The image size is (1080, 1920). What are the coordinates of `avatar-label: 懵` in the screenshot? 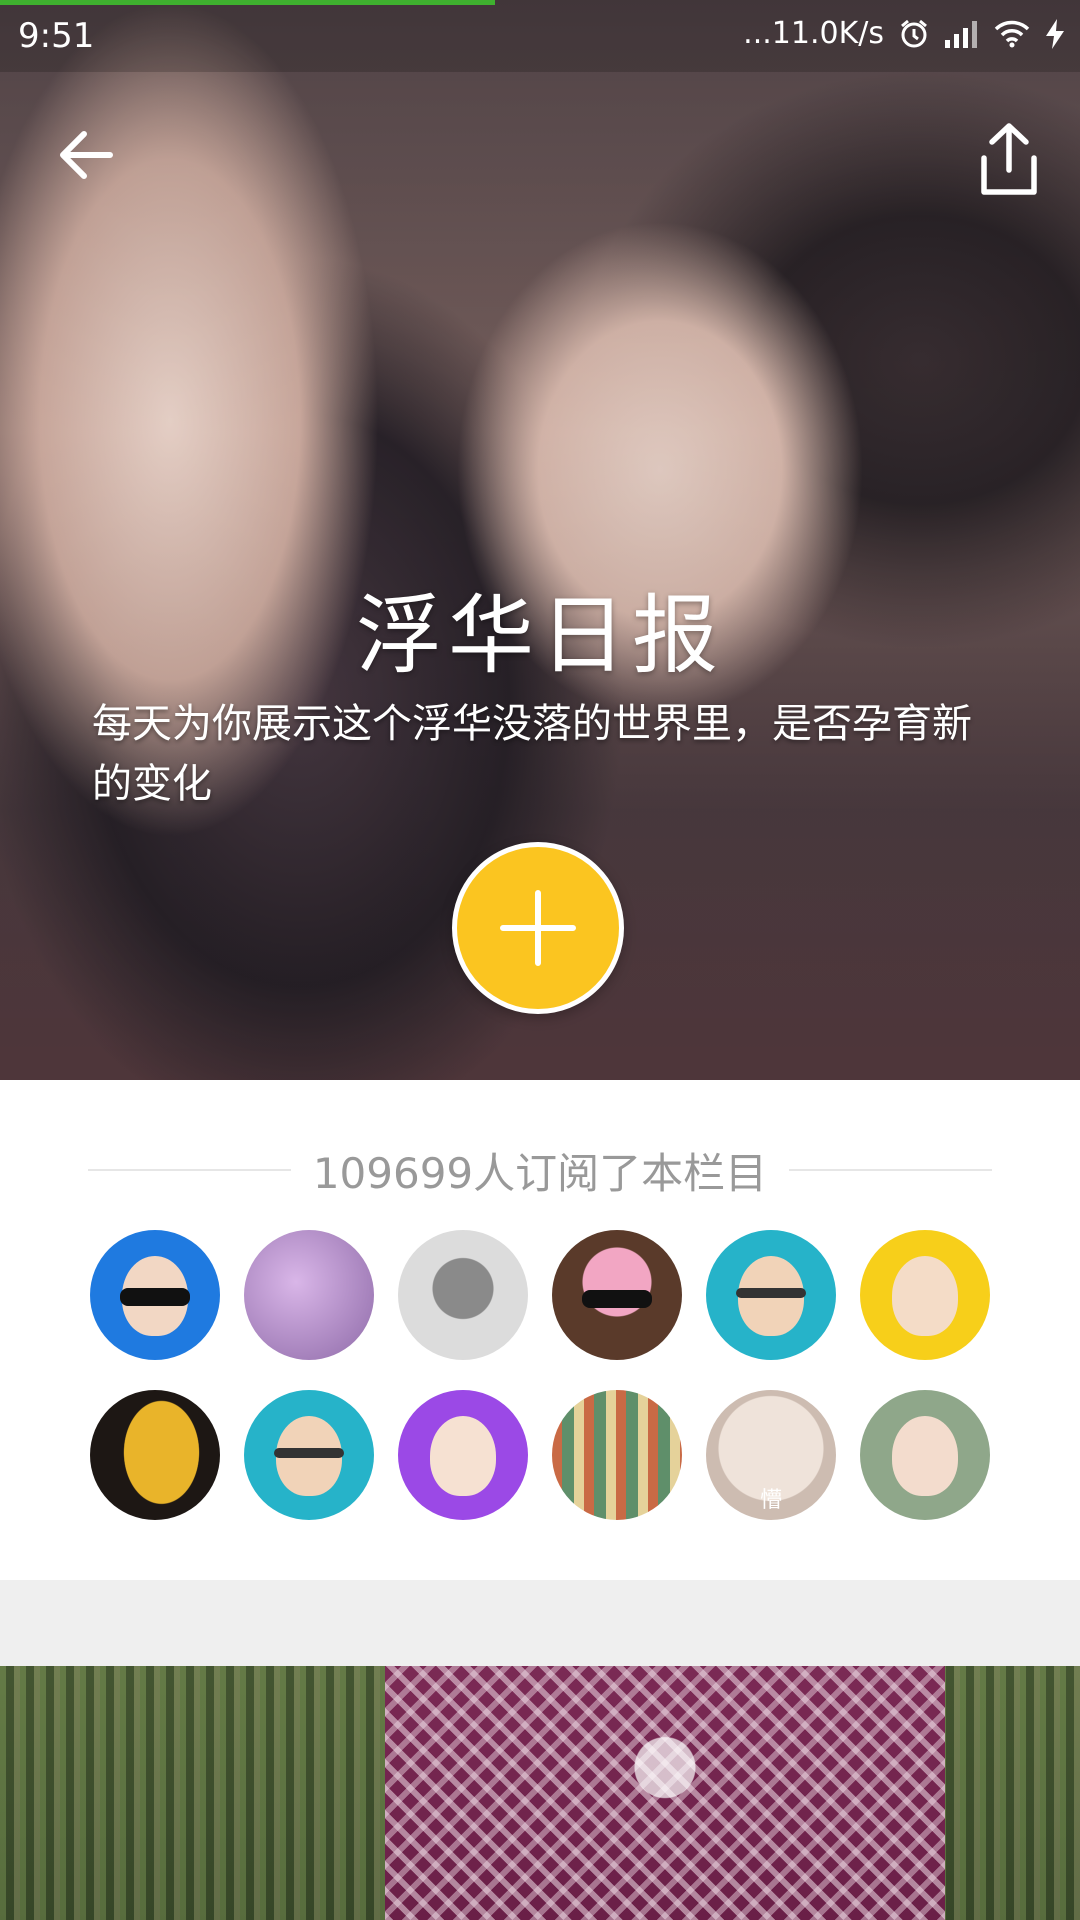 It's located at (770, 1500).